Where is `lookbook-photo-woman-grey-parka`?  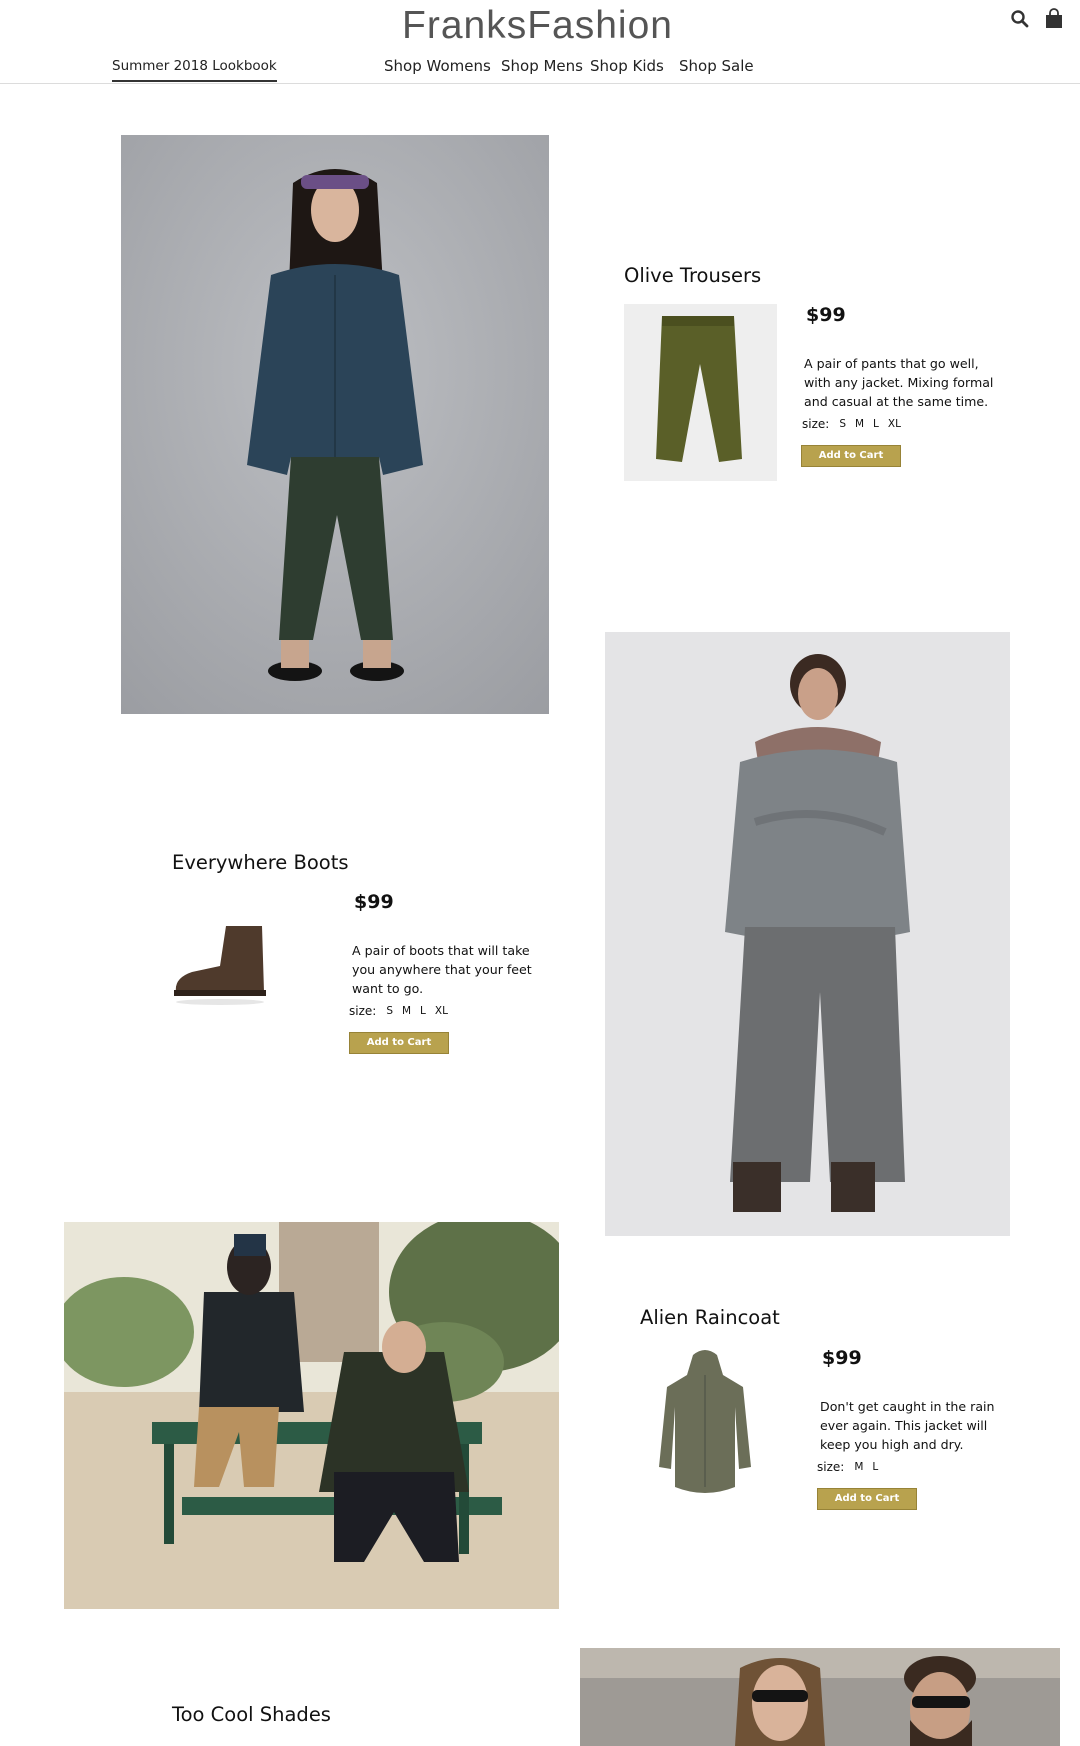
lookbook-photo-woman-grey-parka is located at coordinates (807, 934).